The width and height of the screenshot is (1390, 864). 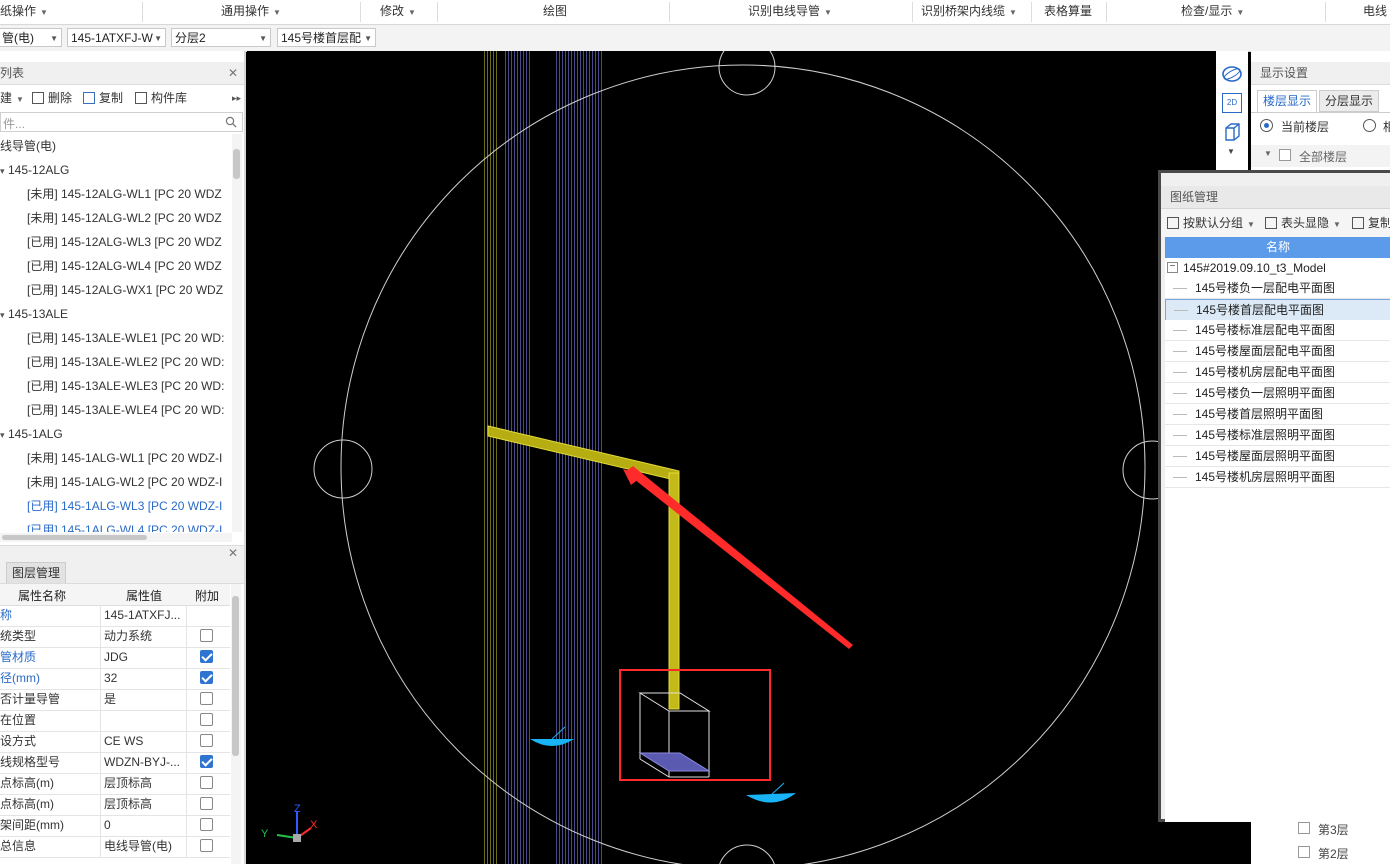 What do you see at coordinates (24, 12) in the screenshot?
I see `menu-drawing-ops: 纸操作 ▼` at bounding box center [24, 12].